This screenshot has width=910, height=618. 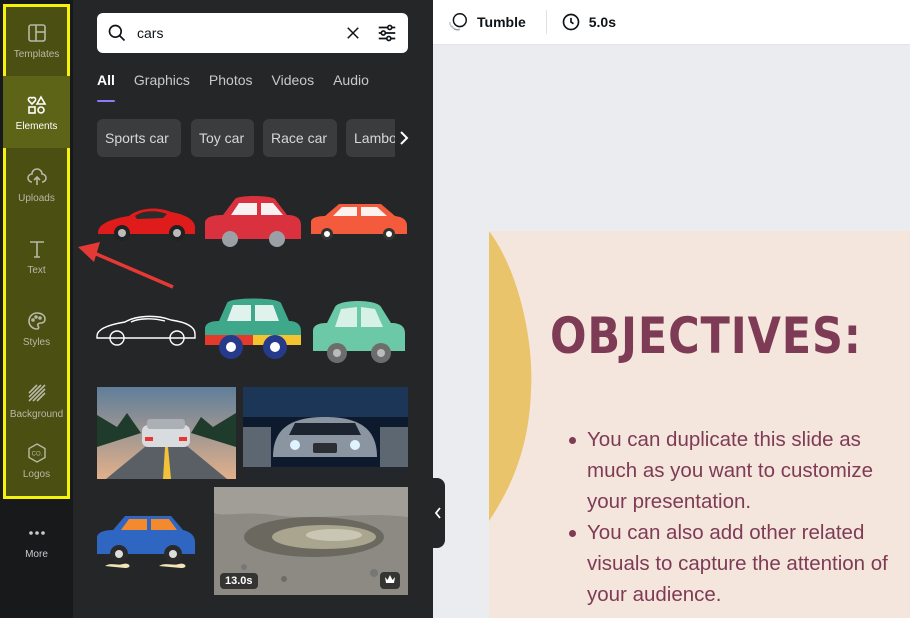 I want to click on editor-toolbar: Tumble 5.0s, so click(x=671, y=22).